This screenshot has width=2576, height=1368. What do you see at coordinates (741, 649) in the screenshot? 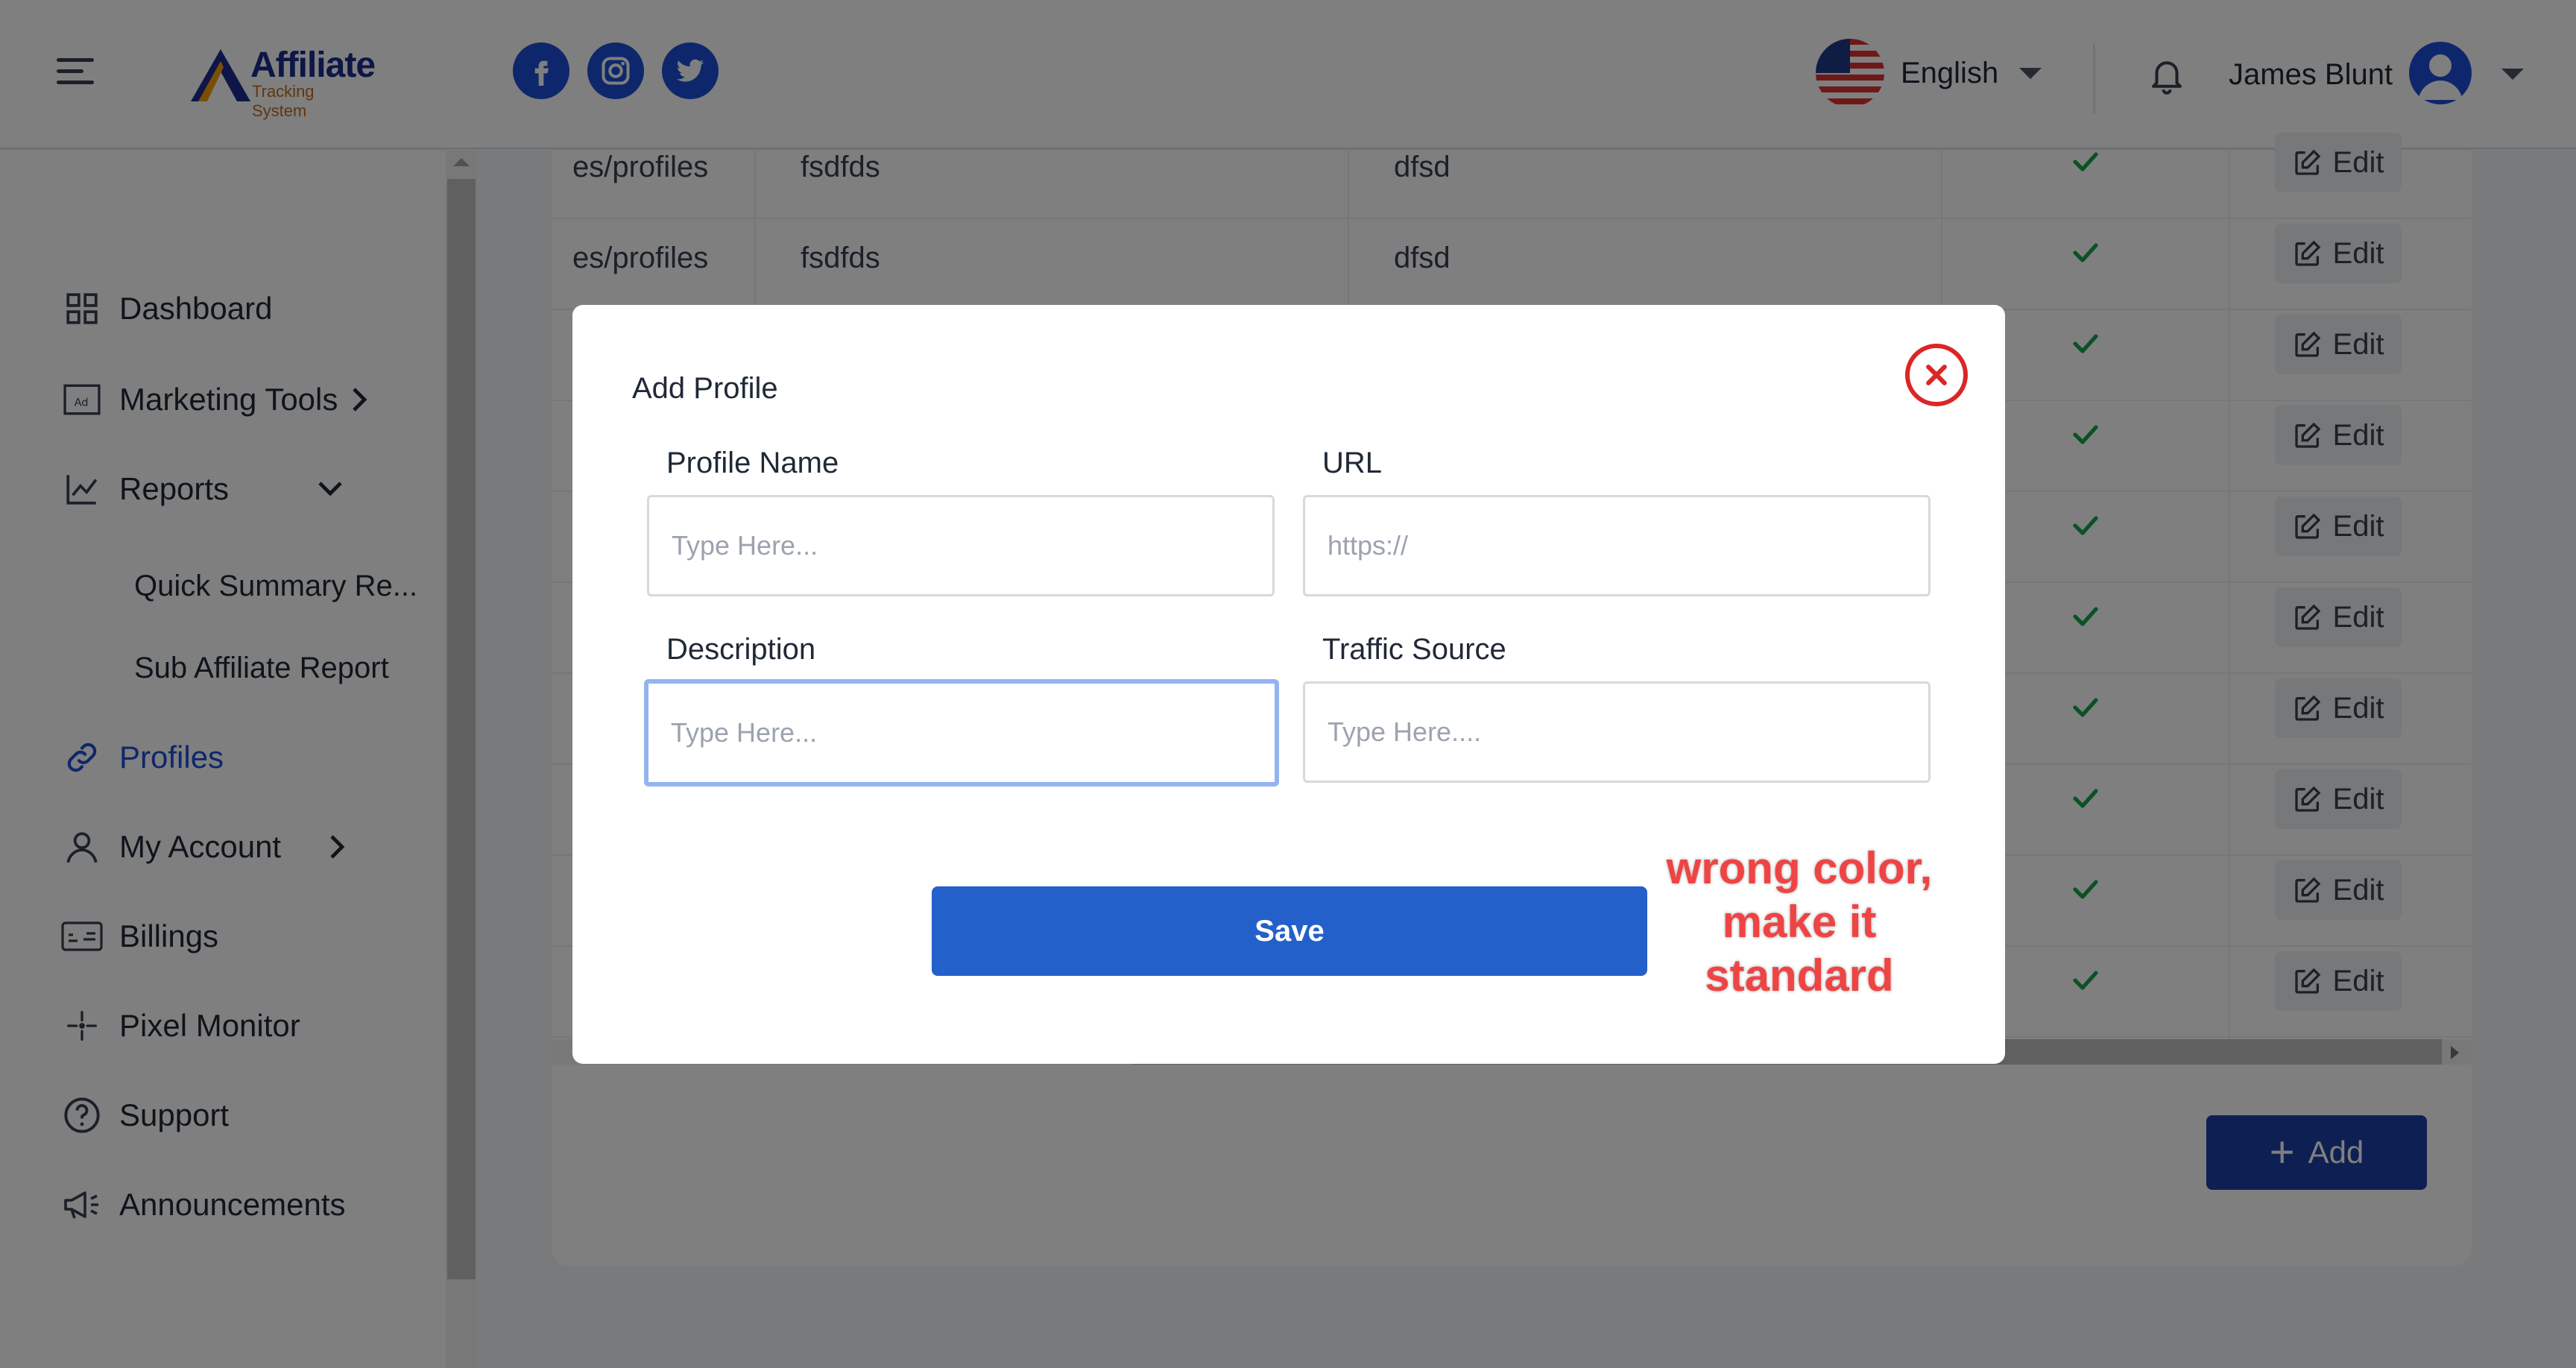
I see `description-label: Description` at bounding box center [741, 649].